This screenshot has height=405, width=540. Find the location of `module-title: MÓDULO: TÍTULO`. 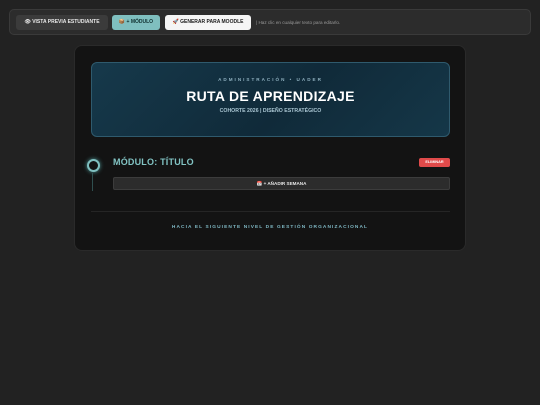

module-title: MÓDULO: TÍTULO is located at coordinates (153, 162).